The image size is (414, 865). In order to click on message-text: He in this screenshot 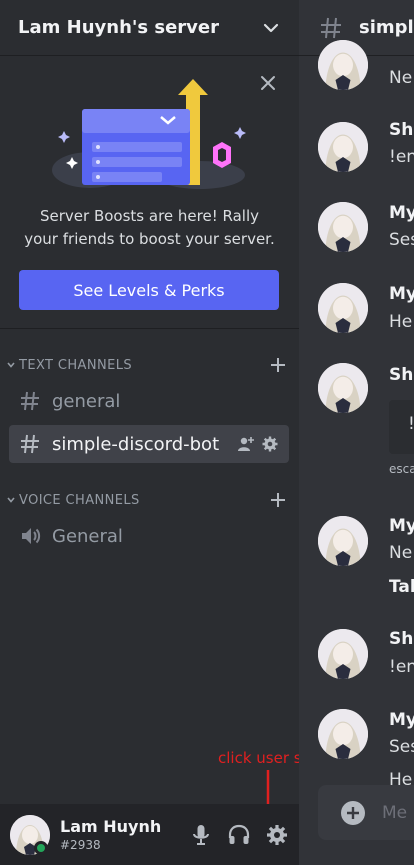, I will do `click(401, 322)`.